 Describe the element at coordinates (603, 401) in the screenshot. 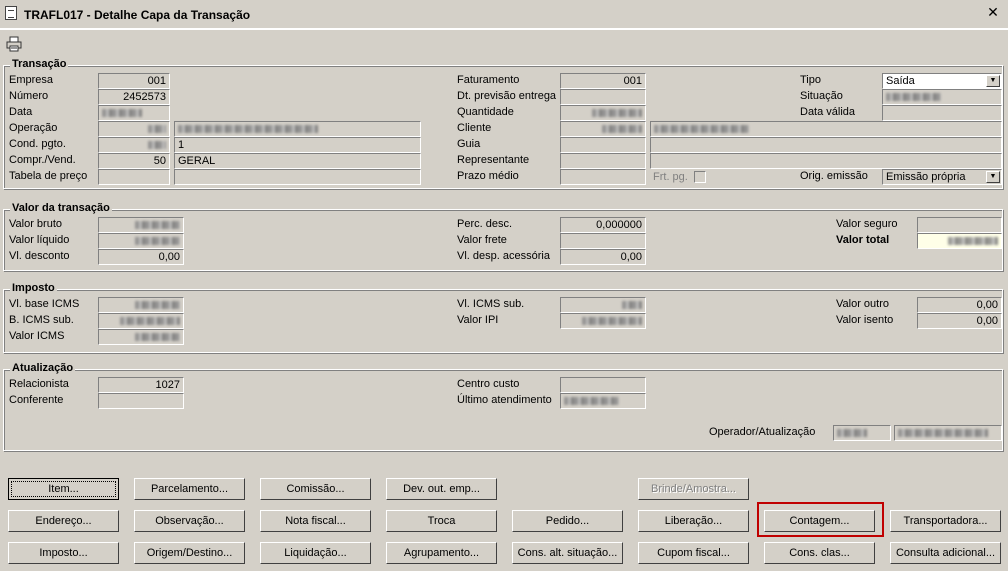

I see `ultimo-atendimento-field` at that location.